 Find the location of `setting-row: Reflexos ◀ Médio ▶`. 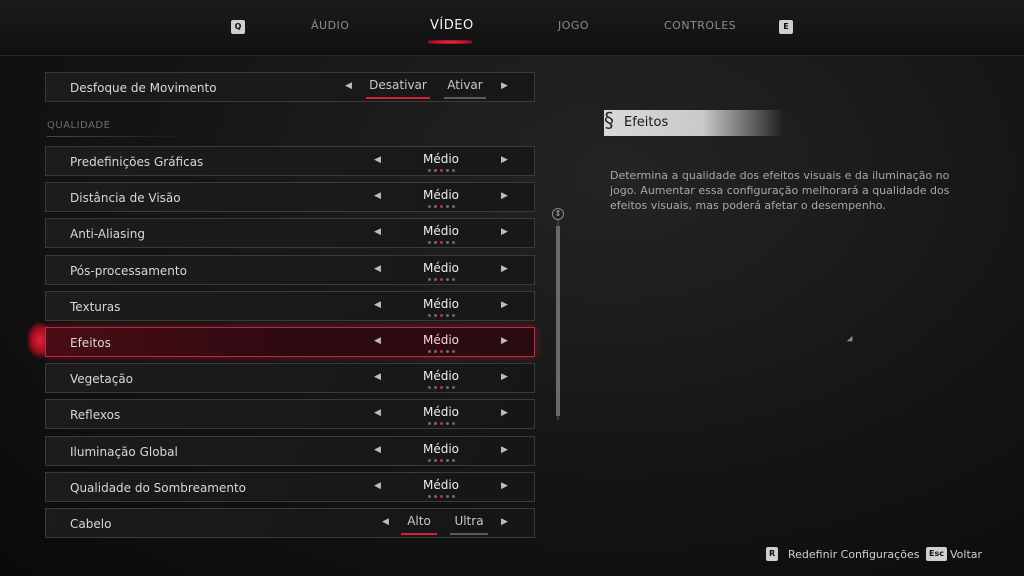

setting-row: Reflexos ◀ Médio ▶ is located at coordinates (290, 414).